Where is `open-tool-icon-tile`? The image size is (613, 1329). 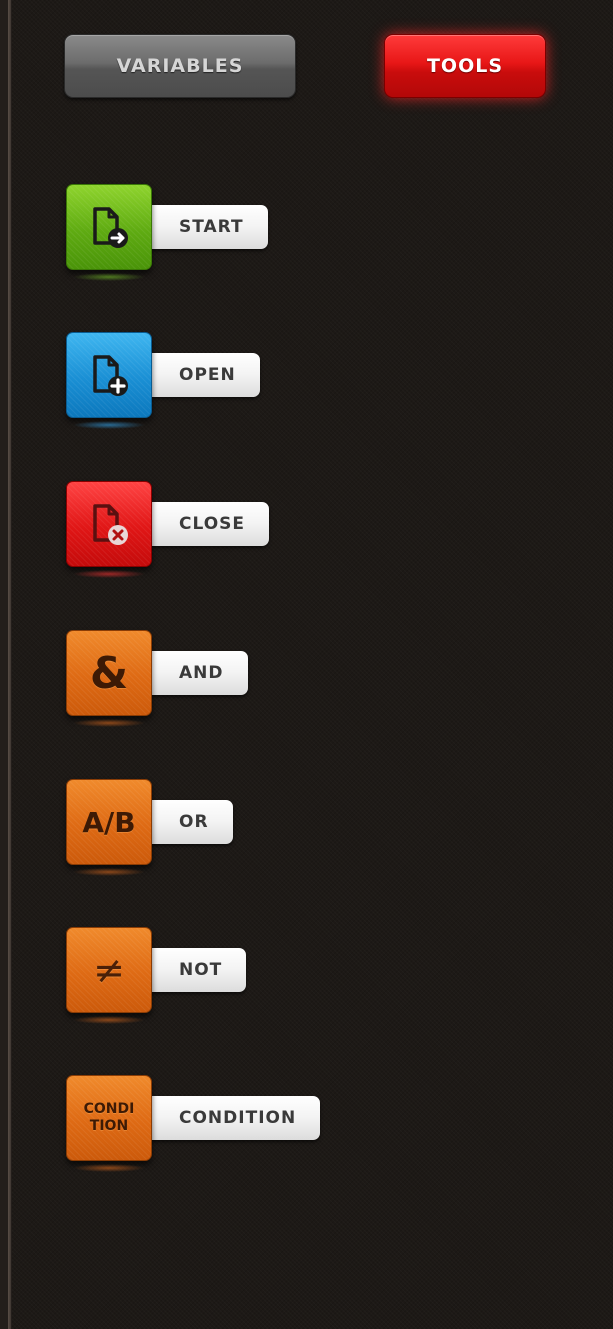
open-tool-icon-tile is located at coordinates (109, 380).